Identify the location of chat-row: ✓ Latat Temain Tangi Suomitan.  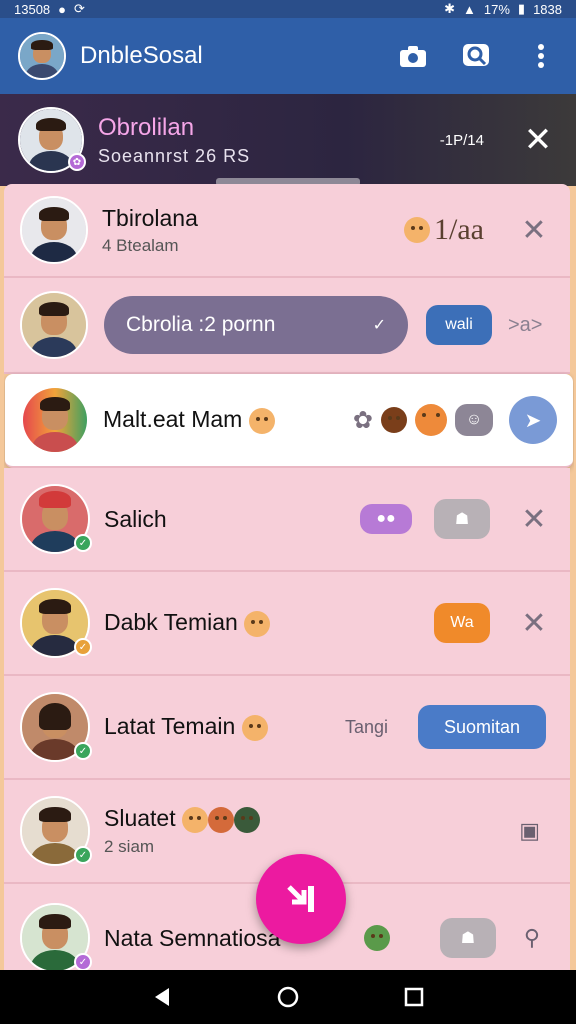
(287, 728).